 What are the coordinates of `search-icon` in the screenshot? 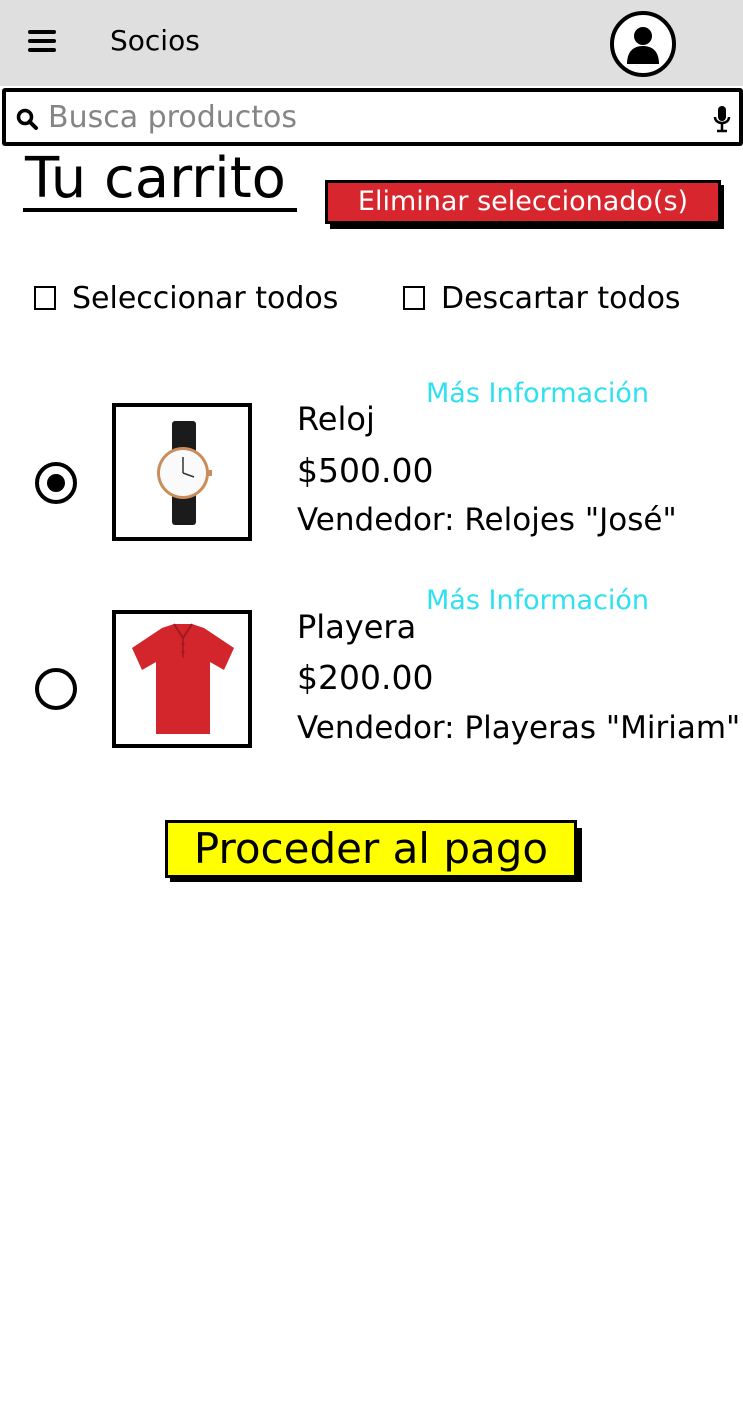 It's located at (27, 119).